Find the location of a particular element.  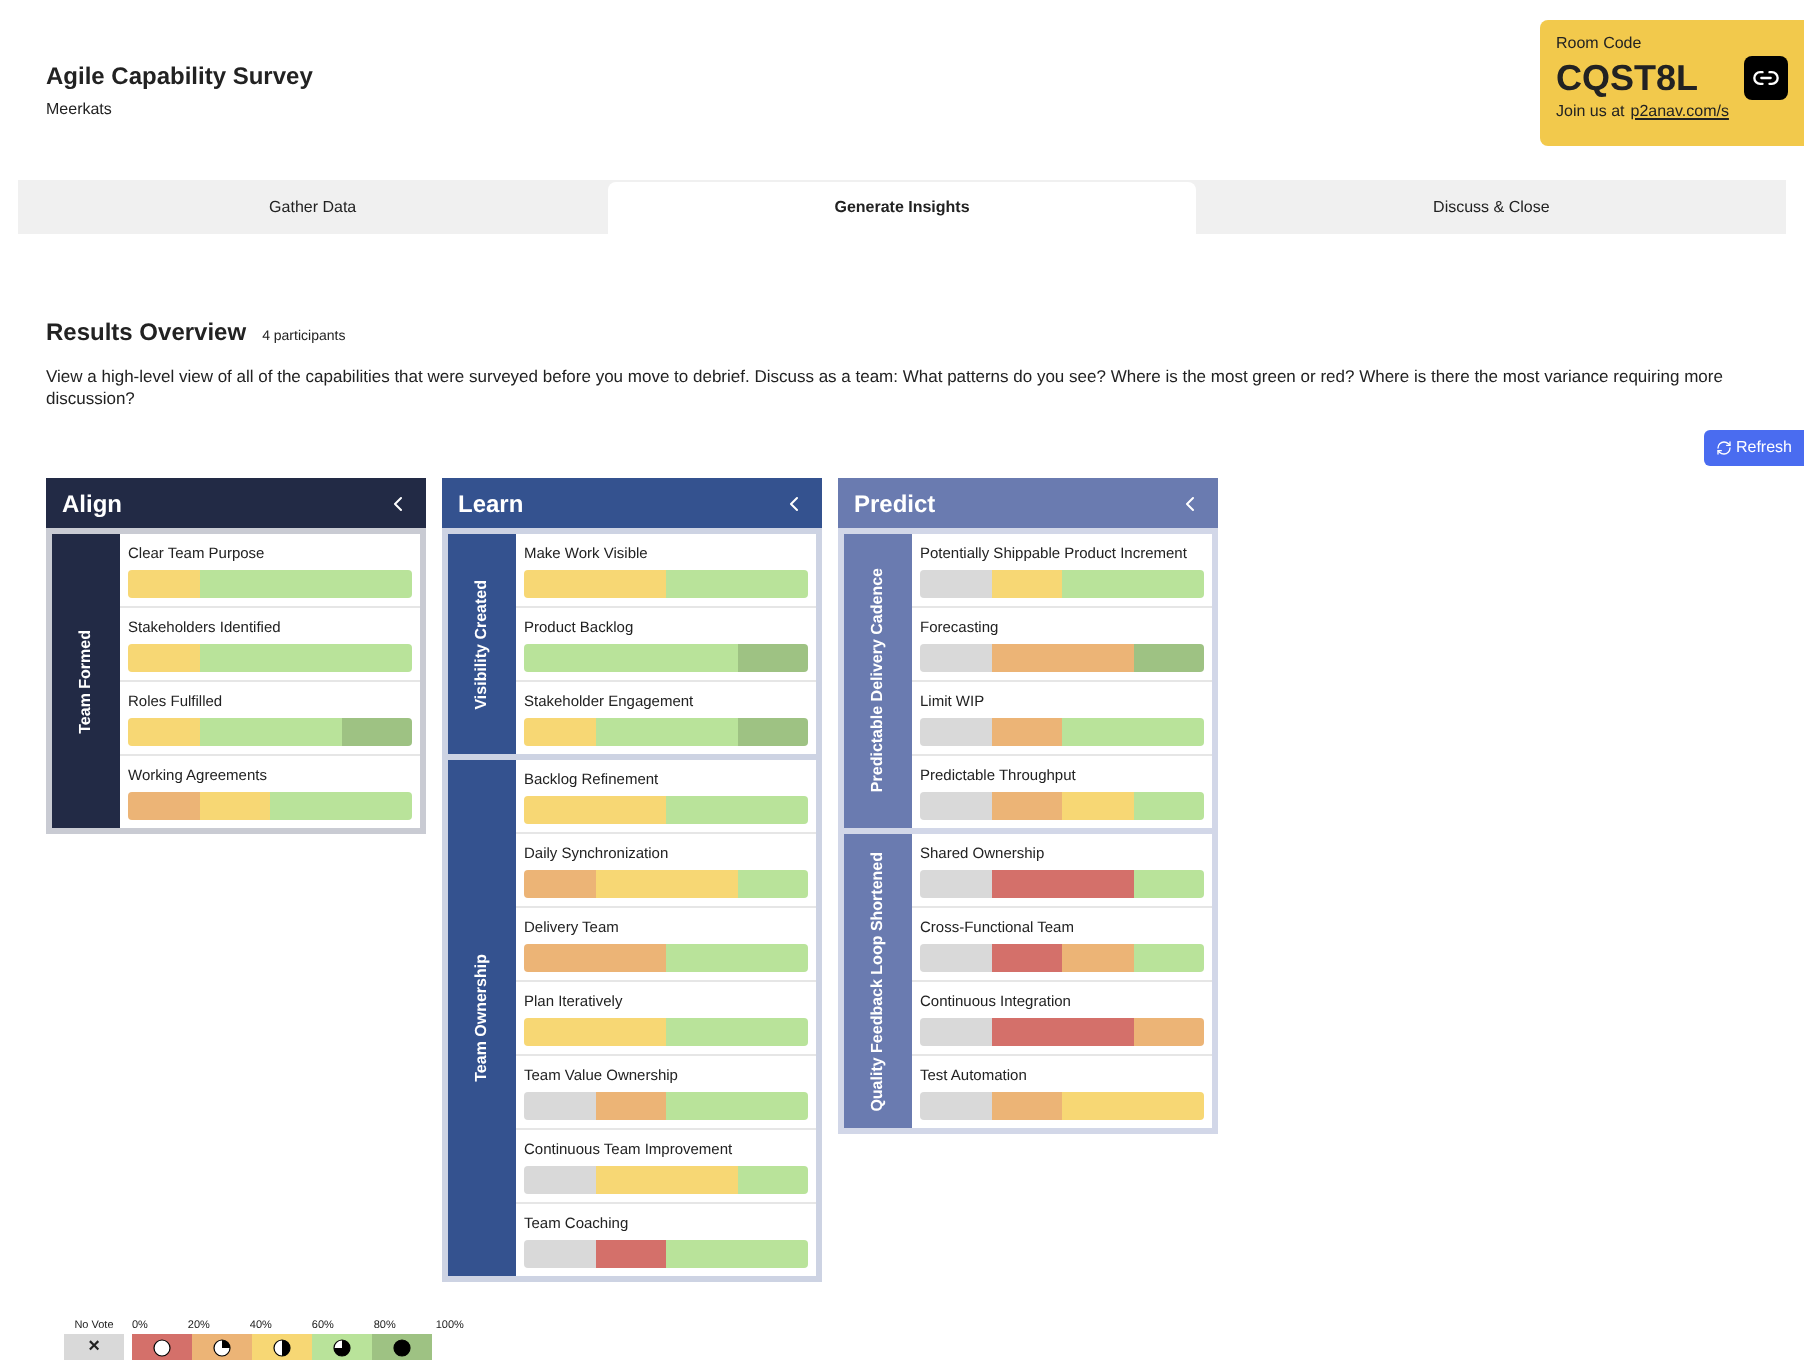

refresh-icon is located at coordinates (1723, 448).